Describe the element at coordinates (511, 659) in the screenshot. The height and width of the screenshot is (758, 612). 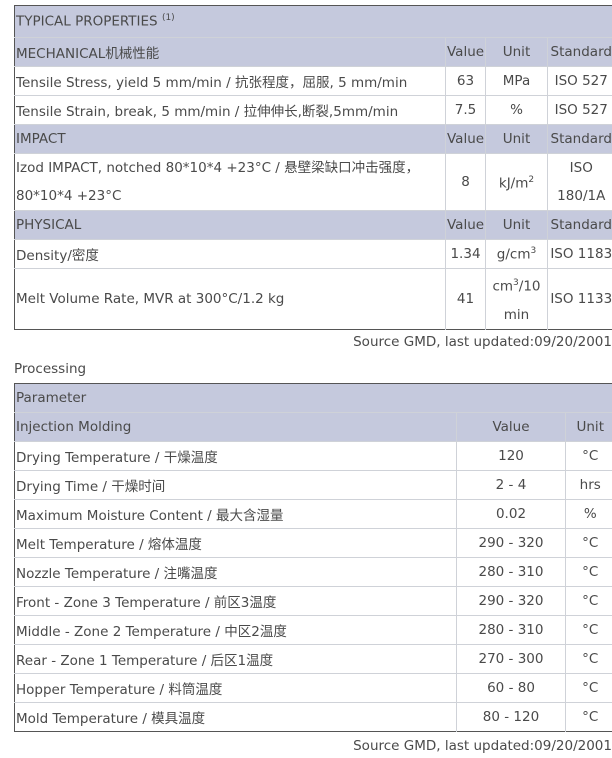
I see `parameter-value: 270 - 300` at that location.